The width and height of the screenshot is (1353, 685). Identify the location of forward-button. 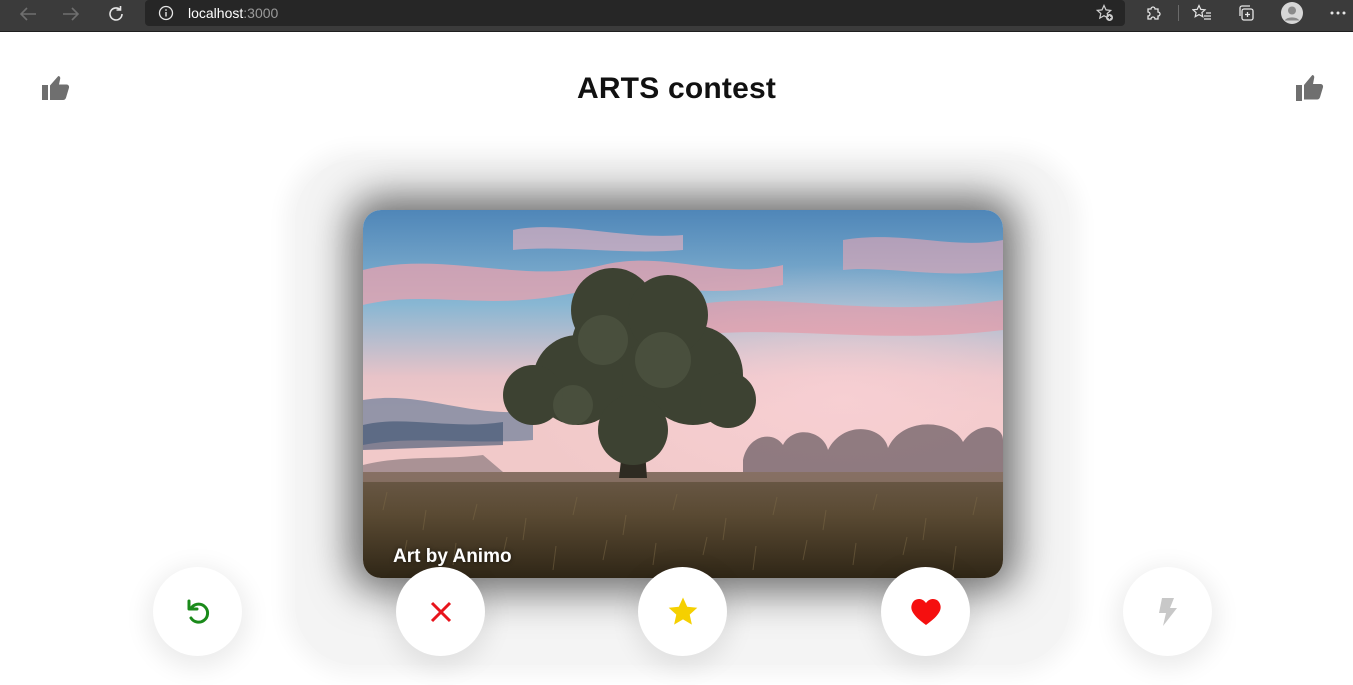
(71, 14).